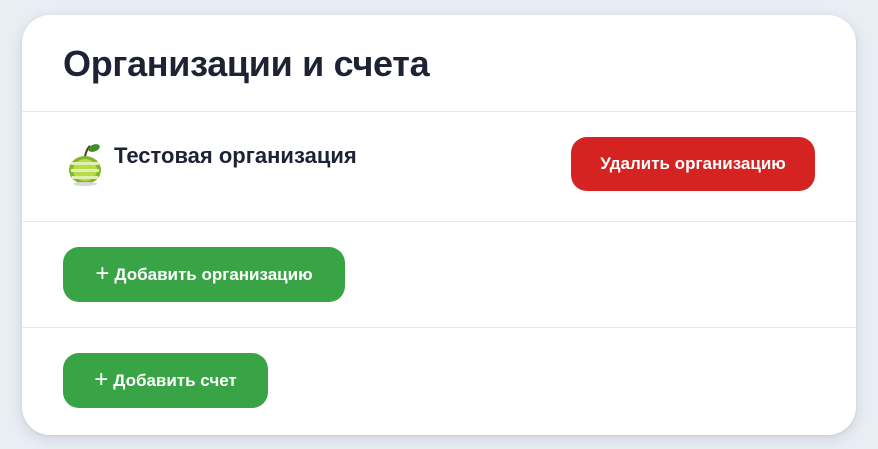 This screenshot has width=878, height=449. I want to click on delete-organization-button: Удалить организацию, so click(693, 164).